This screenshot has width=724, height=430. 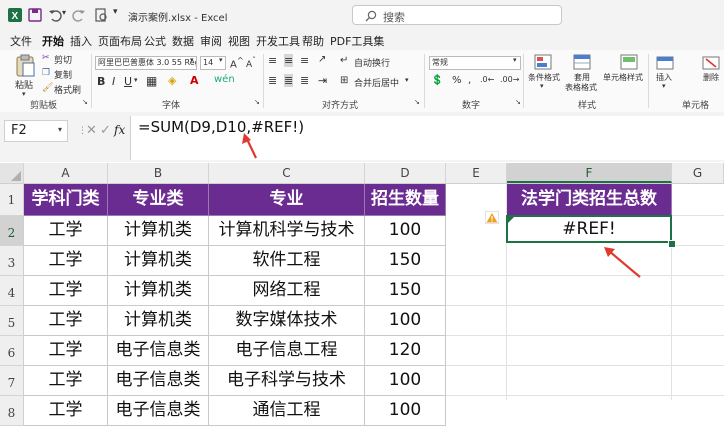 What do you see at coordinates (12, 173) in the screenshot?
I see `select-all-corner` at bounding box center [12, 173].